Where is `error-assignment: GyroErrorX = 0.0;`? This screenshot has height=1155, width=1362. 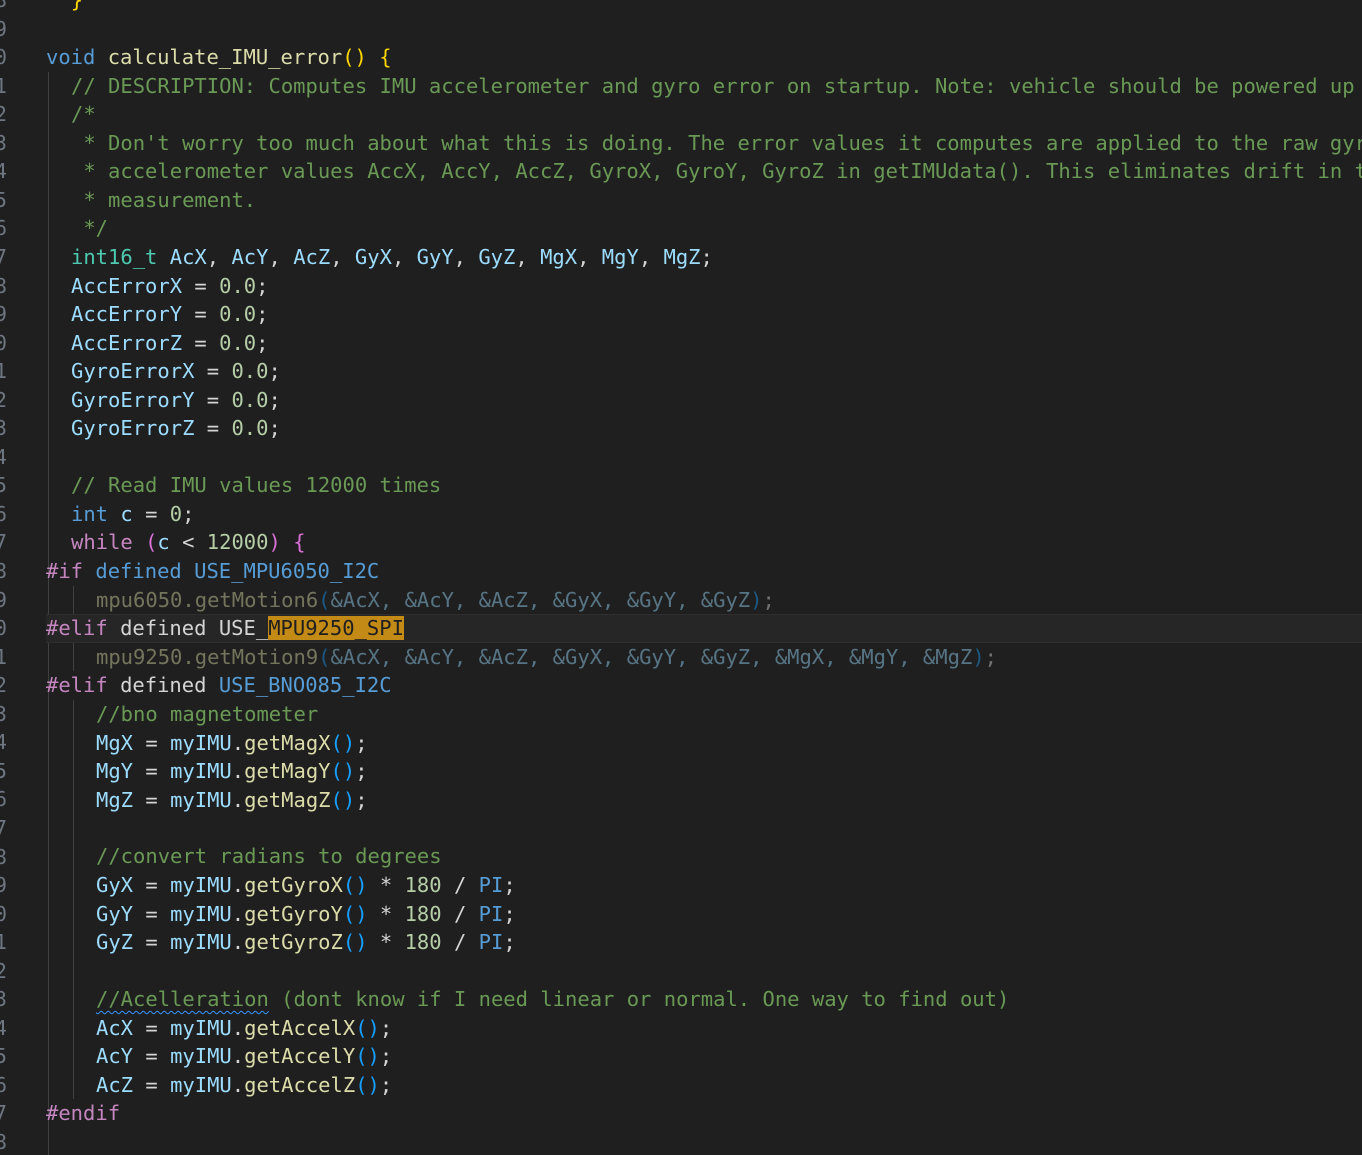
error-assignment: GyroErrorX = 0.0; is located at coordinates (716, 371).